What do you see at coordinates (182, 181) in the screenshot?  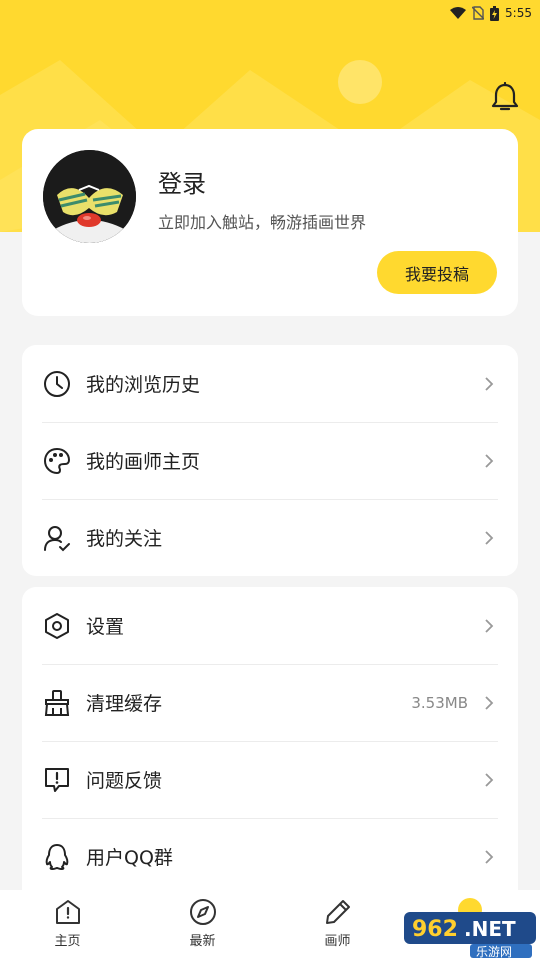 I see `login-title: 登录` at bounding box center [182, 181].